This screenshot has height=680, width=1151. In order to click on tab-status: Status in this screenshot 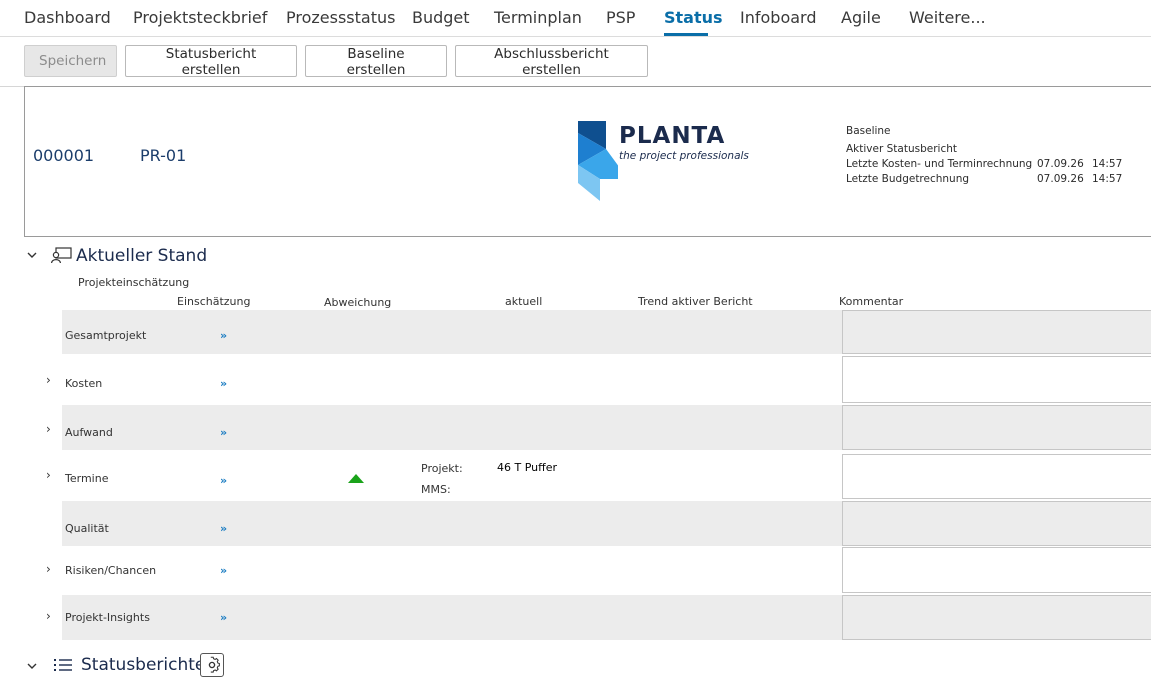, I will do `click(693, 17)`.